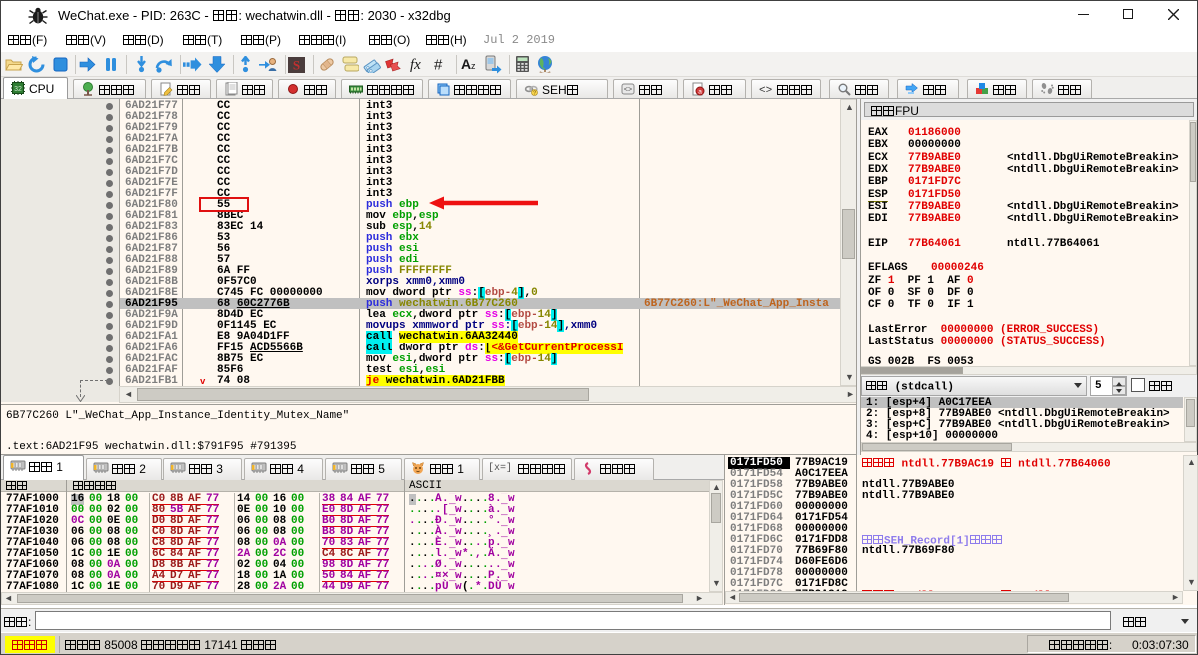 The width and height of the screenshot is (1198, 655). I want to click on svg-text: fx, so click(415, 65).